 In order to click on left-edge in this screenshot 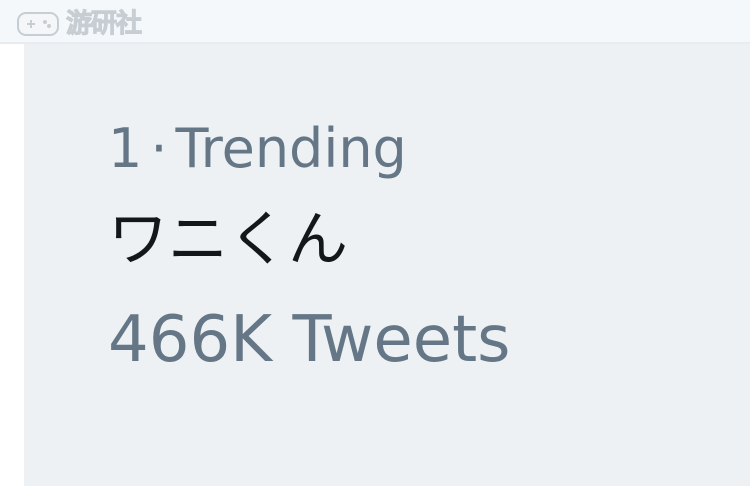, I will do `click(12, 265)`.